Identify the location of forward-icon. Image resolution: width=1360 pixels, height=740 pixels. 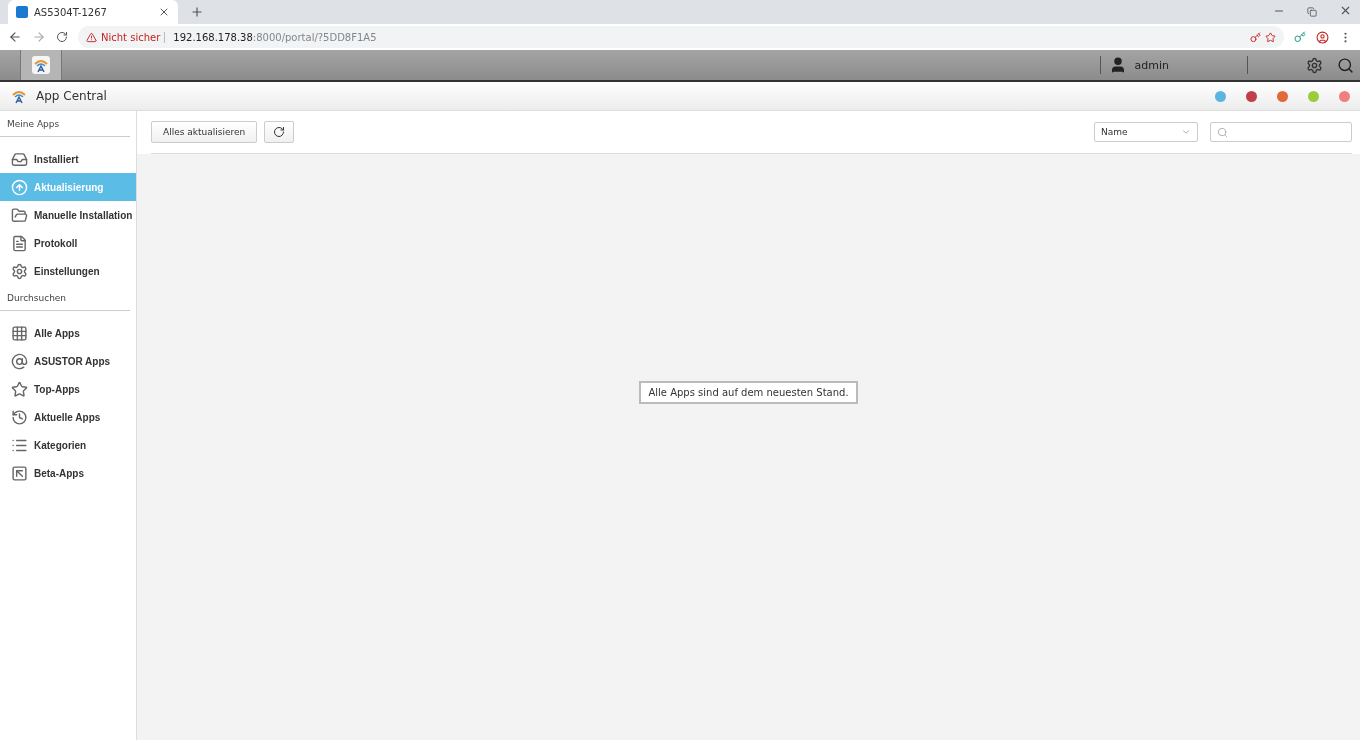
(39, 37).